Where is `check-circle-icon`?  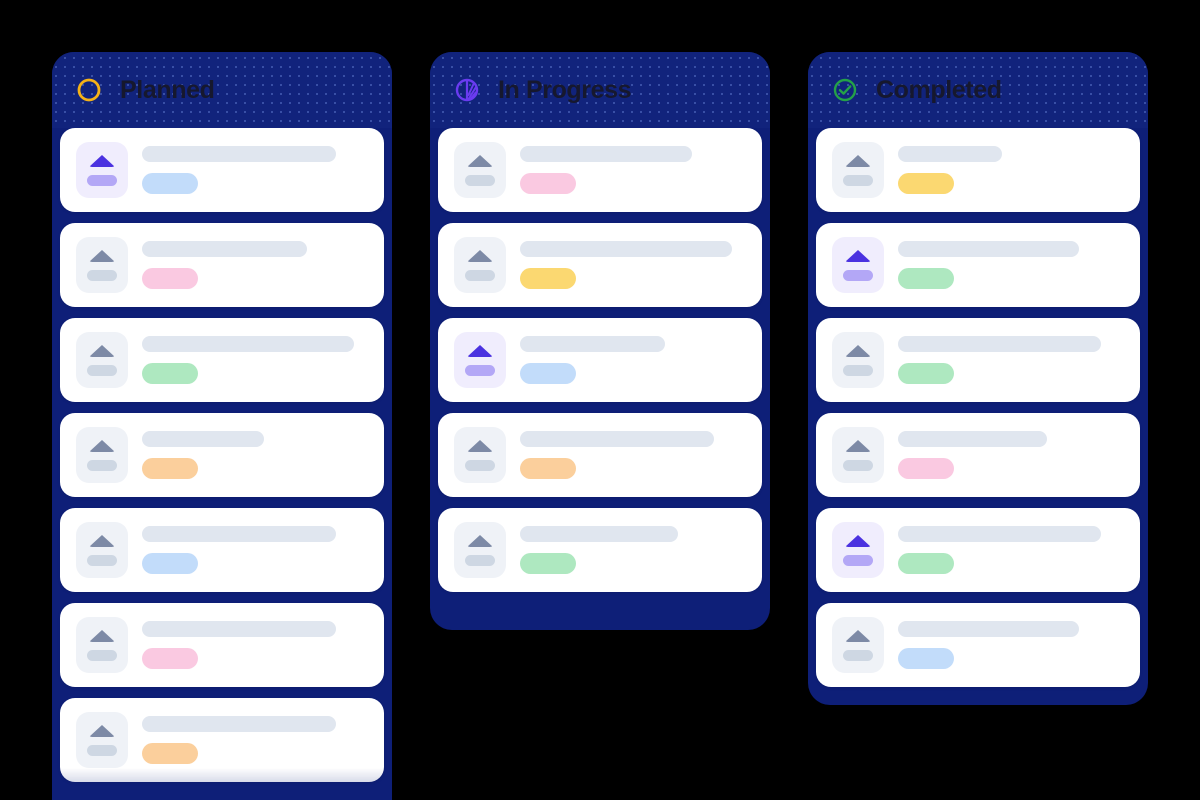 check-circle-icon is located at coordinates (845, 90).